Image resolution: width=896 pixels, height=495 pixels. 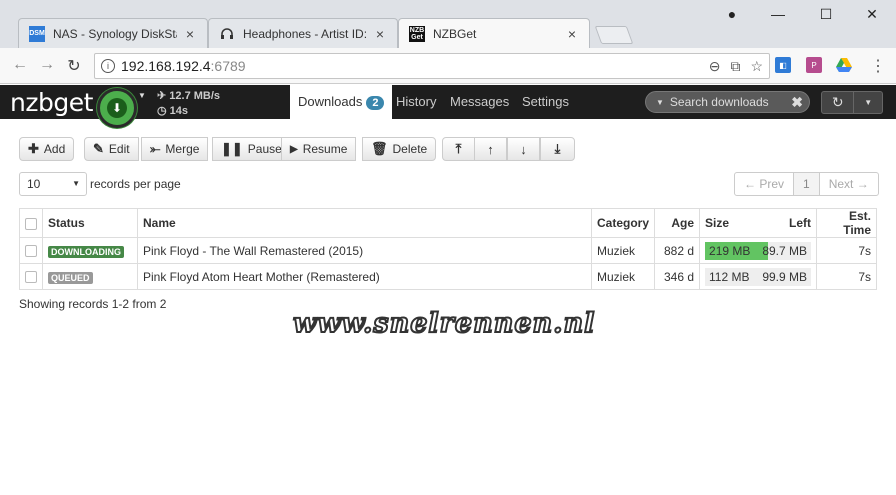 What do you see at coordinates (614, 35) in the screenshot?
I see `new-tab-button` at bounding box center [614, 35].